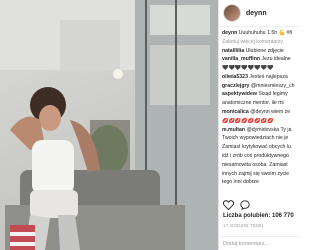  I want to click on post-header: deynn, so click(260, 13).